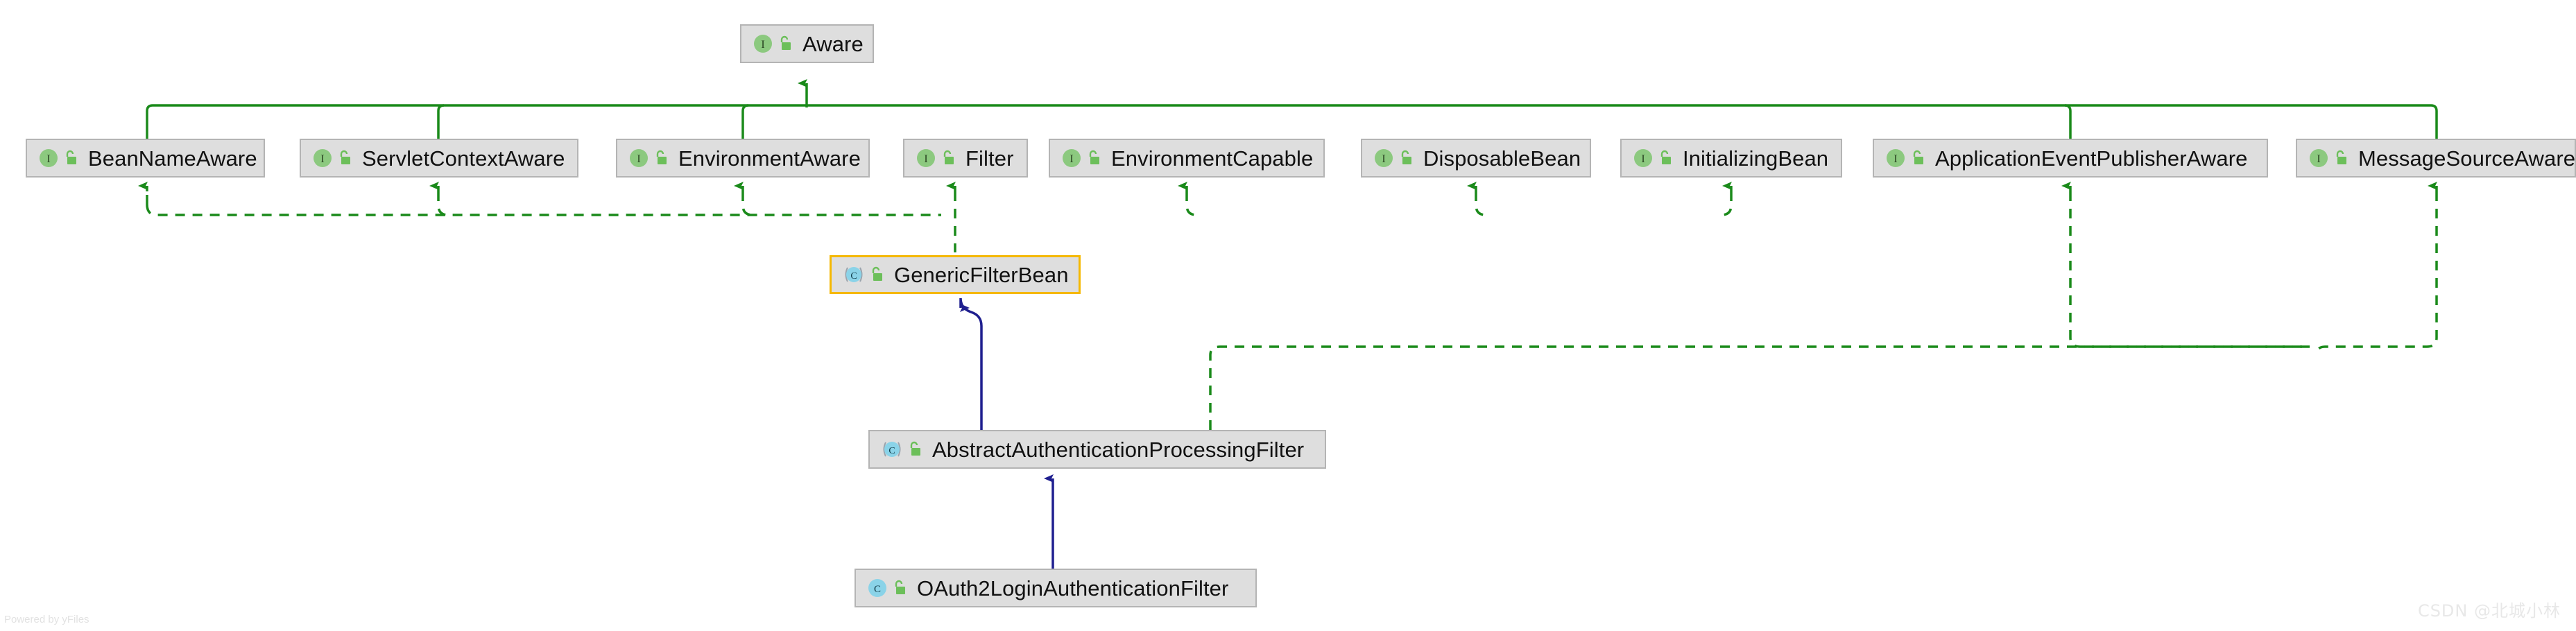  I want to click on node-oauth2-login-authentication-filter: C OAuth2LoginAuthenticationFilter, so click(1056, 588).